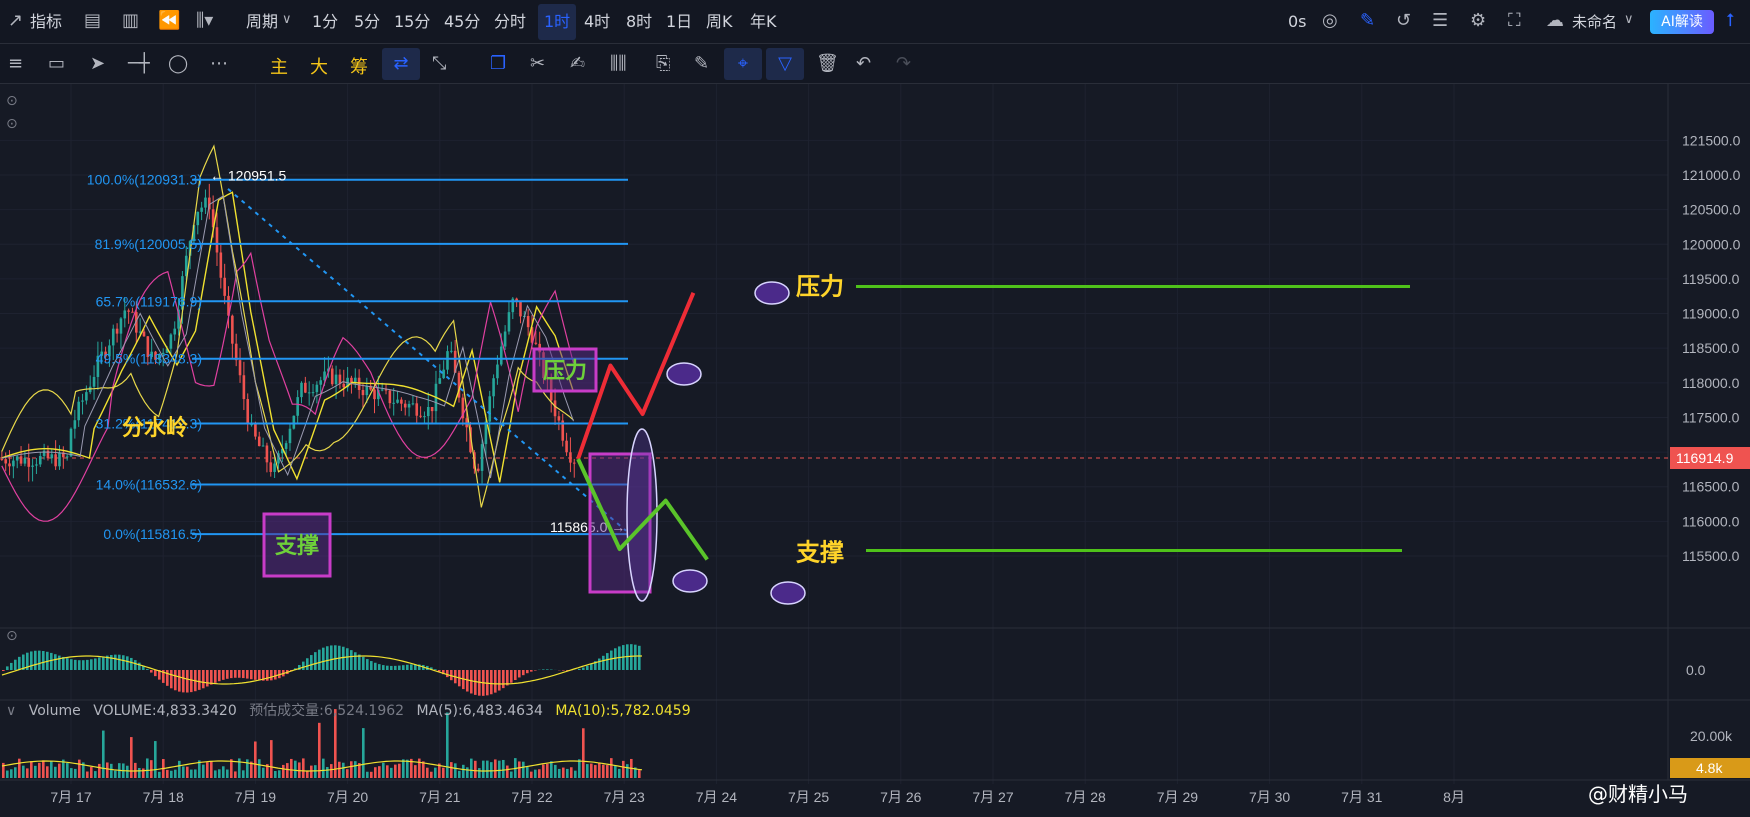 This screenshot has width=1750, height=817. Describe the element at coordinates (763, 22) in the screenshot. I see `timeframe-tab-10: 年K` at that location.